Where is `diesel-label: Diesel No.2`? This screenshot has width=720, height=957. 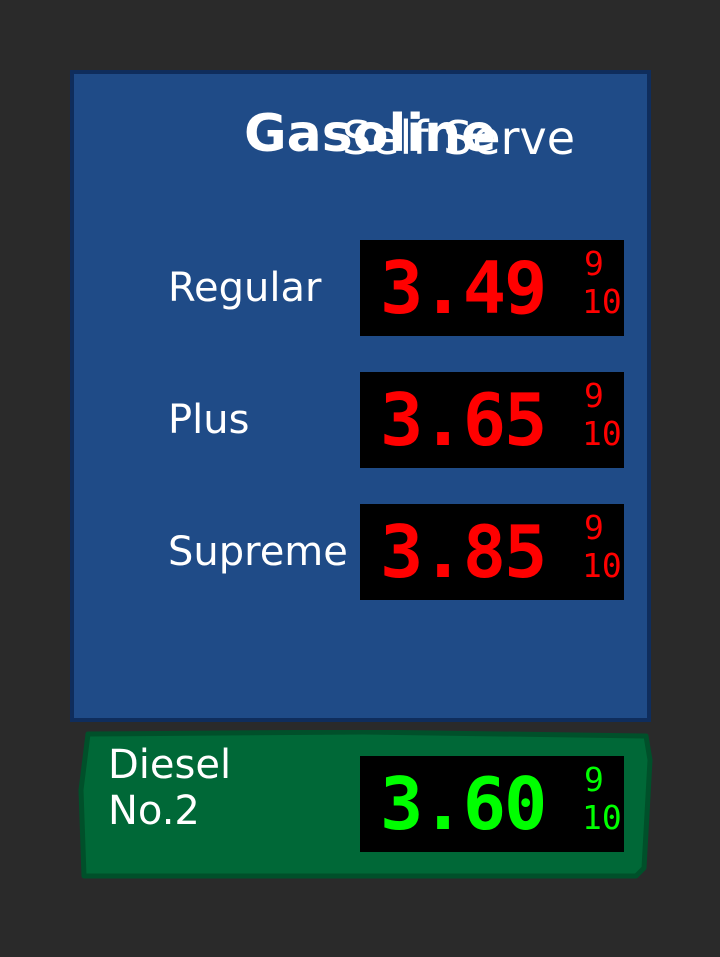 diesel-label: Diesel No.2 is located at coordinates (169, 788).